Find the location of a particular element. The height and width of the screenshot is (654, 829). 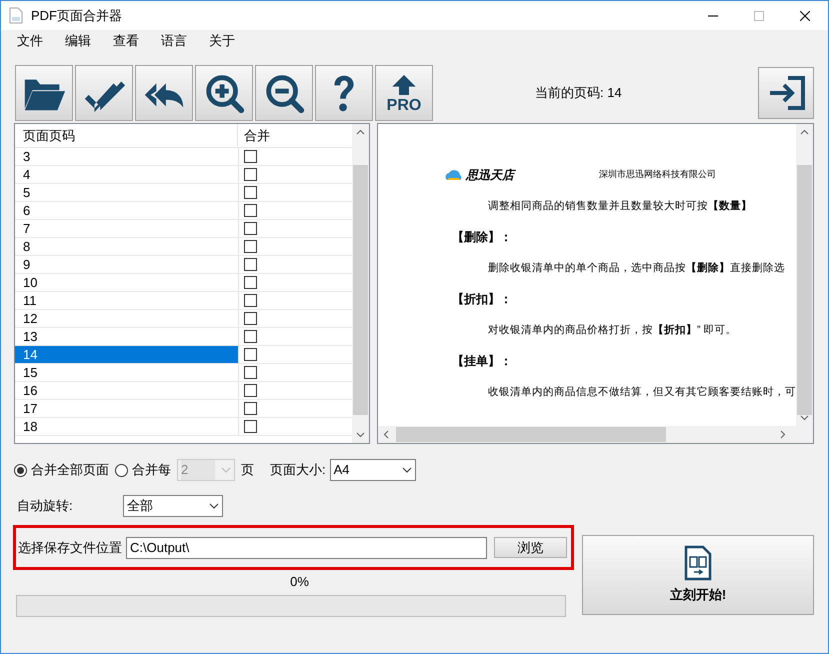

path-input-field: C:\Output\ is located at coordinates (306, 547).